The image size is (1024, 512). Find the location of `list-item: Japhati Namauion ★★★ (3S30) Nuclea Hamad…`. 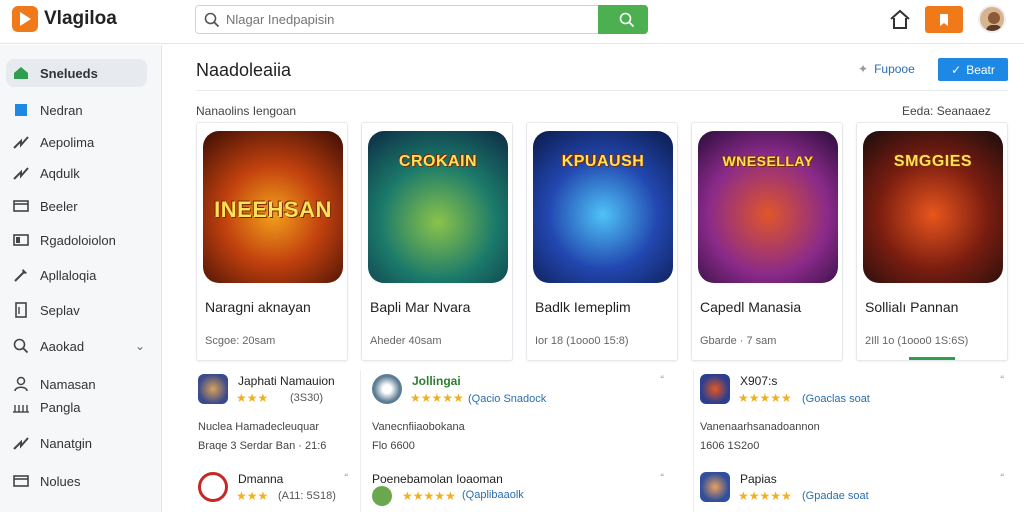

list-item: Japhati Namauion ★★★ (3S30) Nuclea Hamad… is located at coordinates (273, 413).